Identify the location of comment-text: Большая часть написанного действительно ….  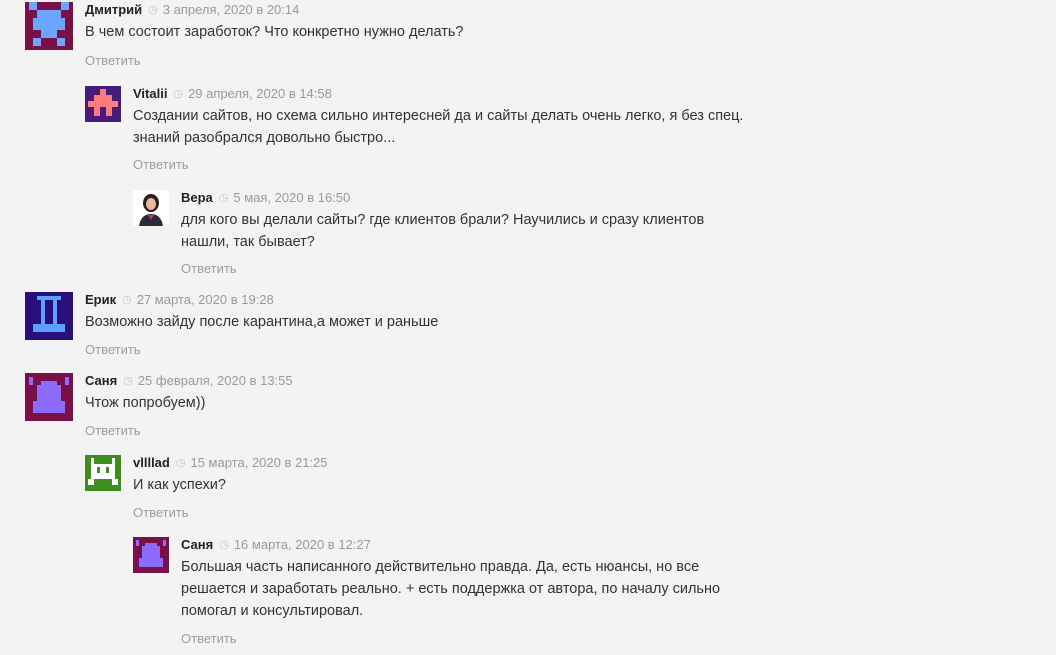
(451, 589).